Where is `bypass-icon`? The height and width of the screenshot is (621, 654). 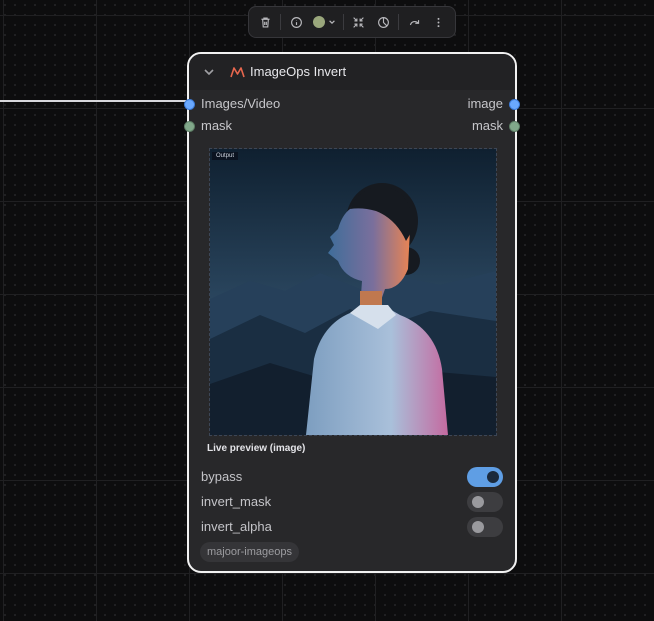 bypass-icon is located at coordinates (383, 22).